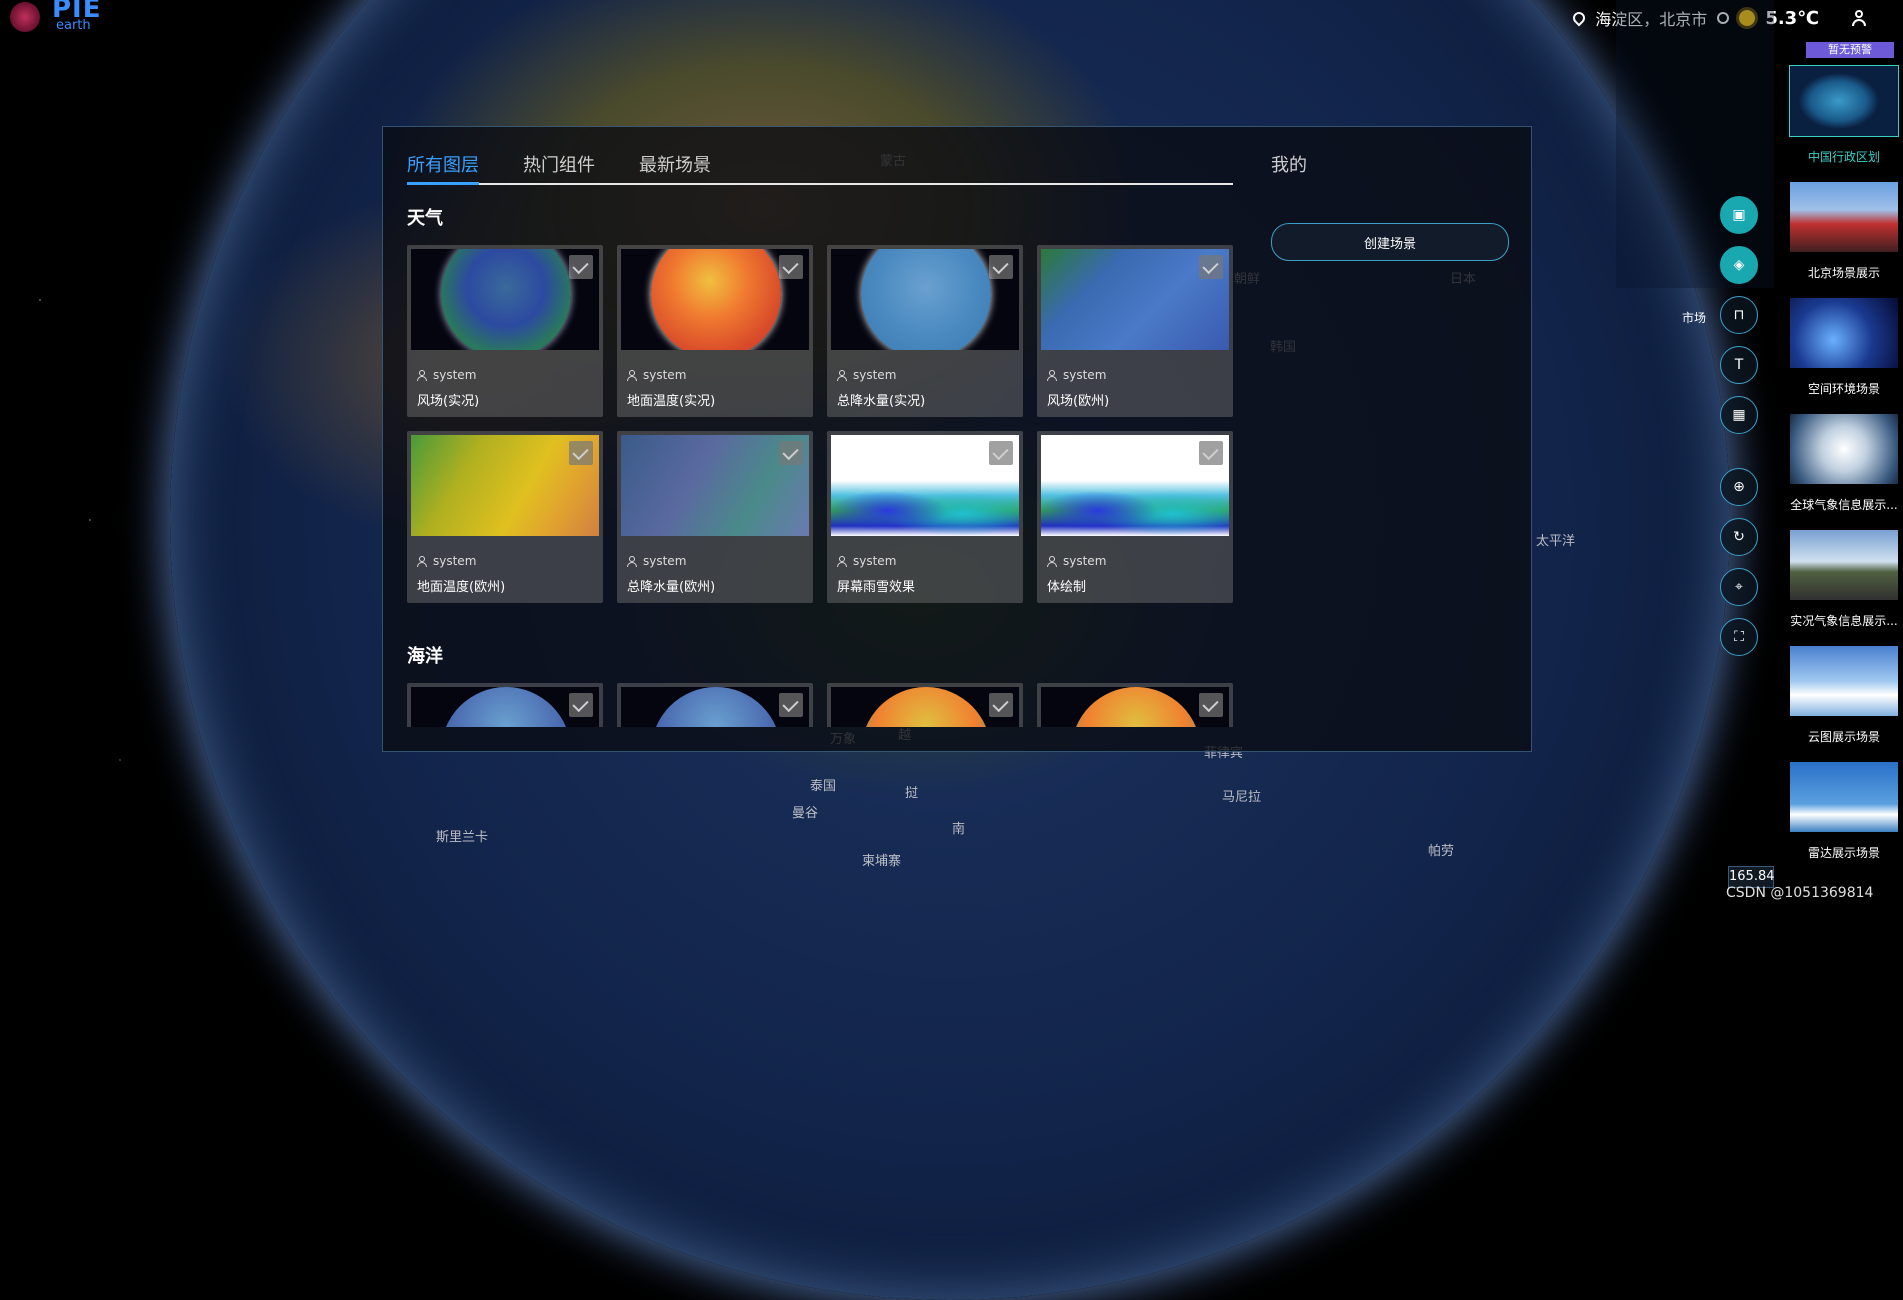 Image resolution: width=1903 pixels, height=1300 pixels. Describe the element at coordinates (1850, 50) in the screenshot. I see `warning-badge: 暂无预警` at that location.